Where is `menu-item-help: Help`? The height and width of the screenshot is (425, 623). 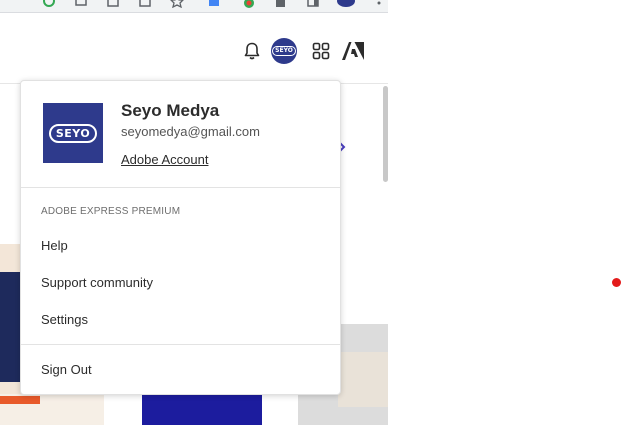 menu-item-help: Help is located at coordinates (54, 245).